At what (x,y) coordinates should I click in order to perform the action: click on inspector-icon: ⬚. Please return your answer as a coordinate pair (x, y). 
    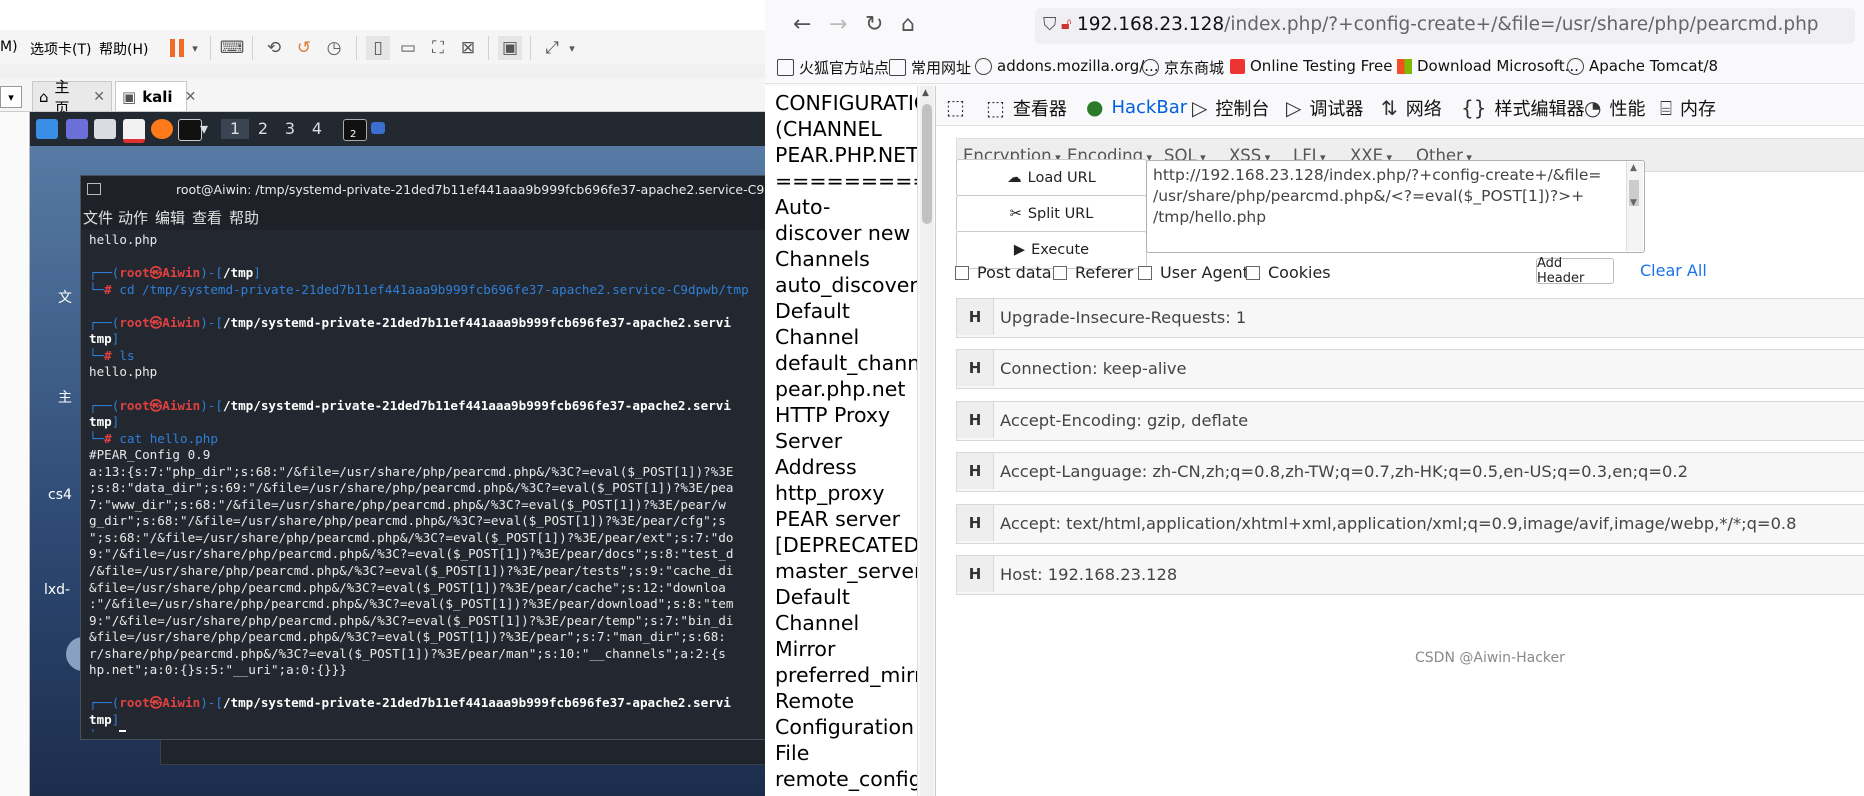
    Looking at the image, I should click on (995, 108).